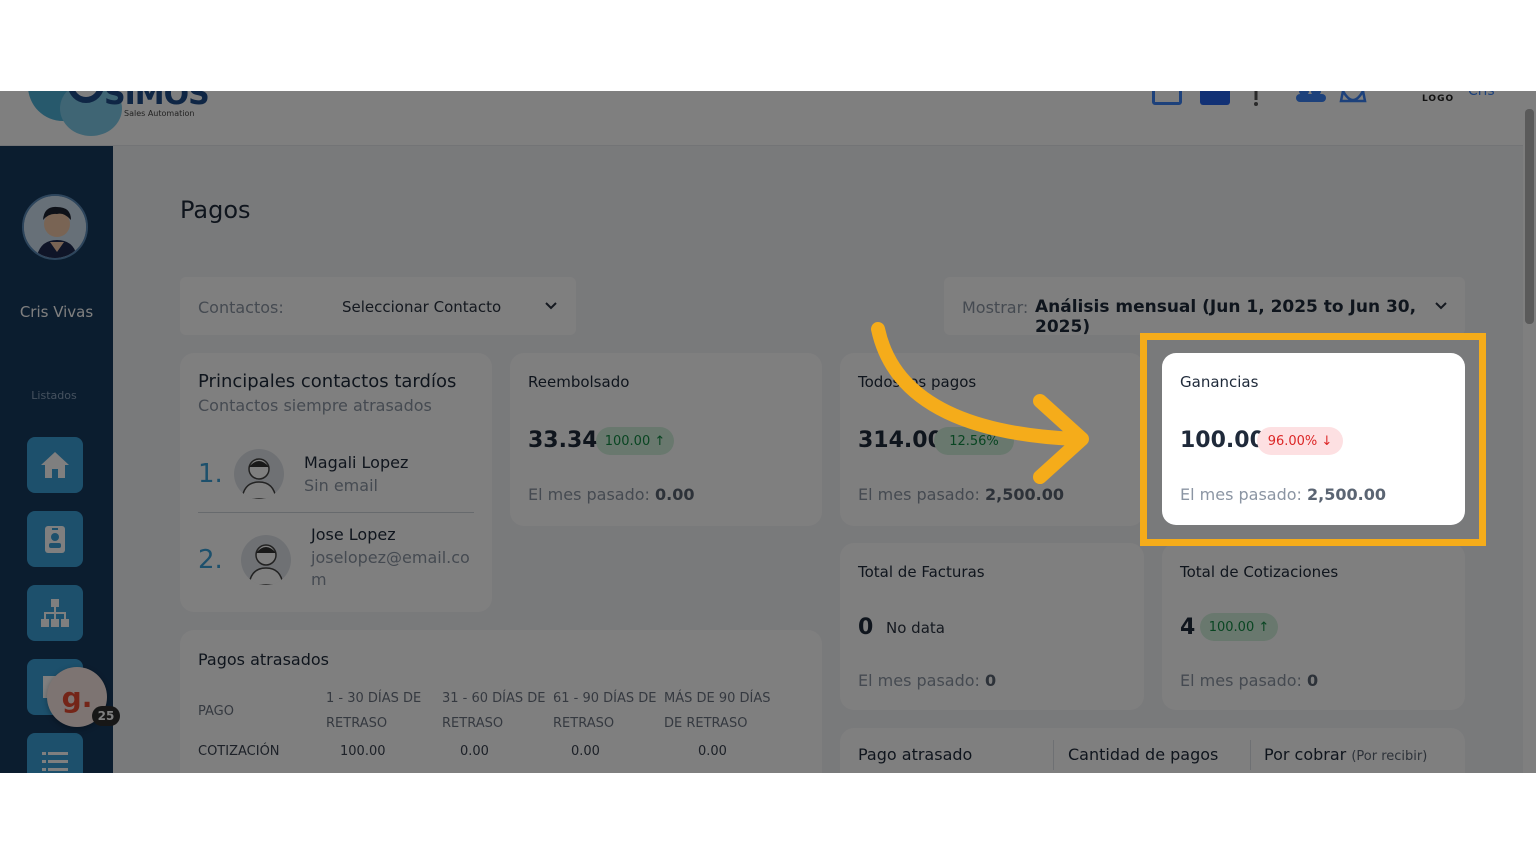 Image resolution: width=1536 pixels, height=864 pixels. I want to click on list-item: 1. Magali Lopez Sin email, so click(338, 475).